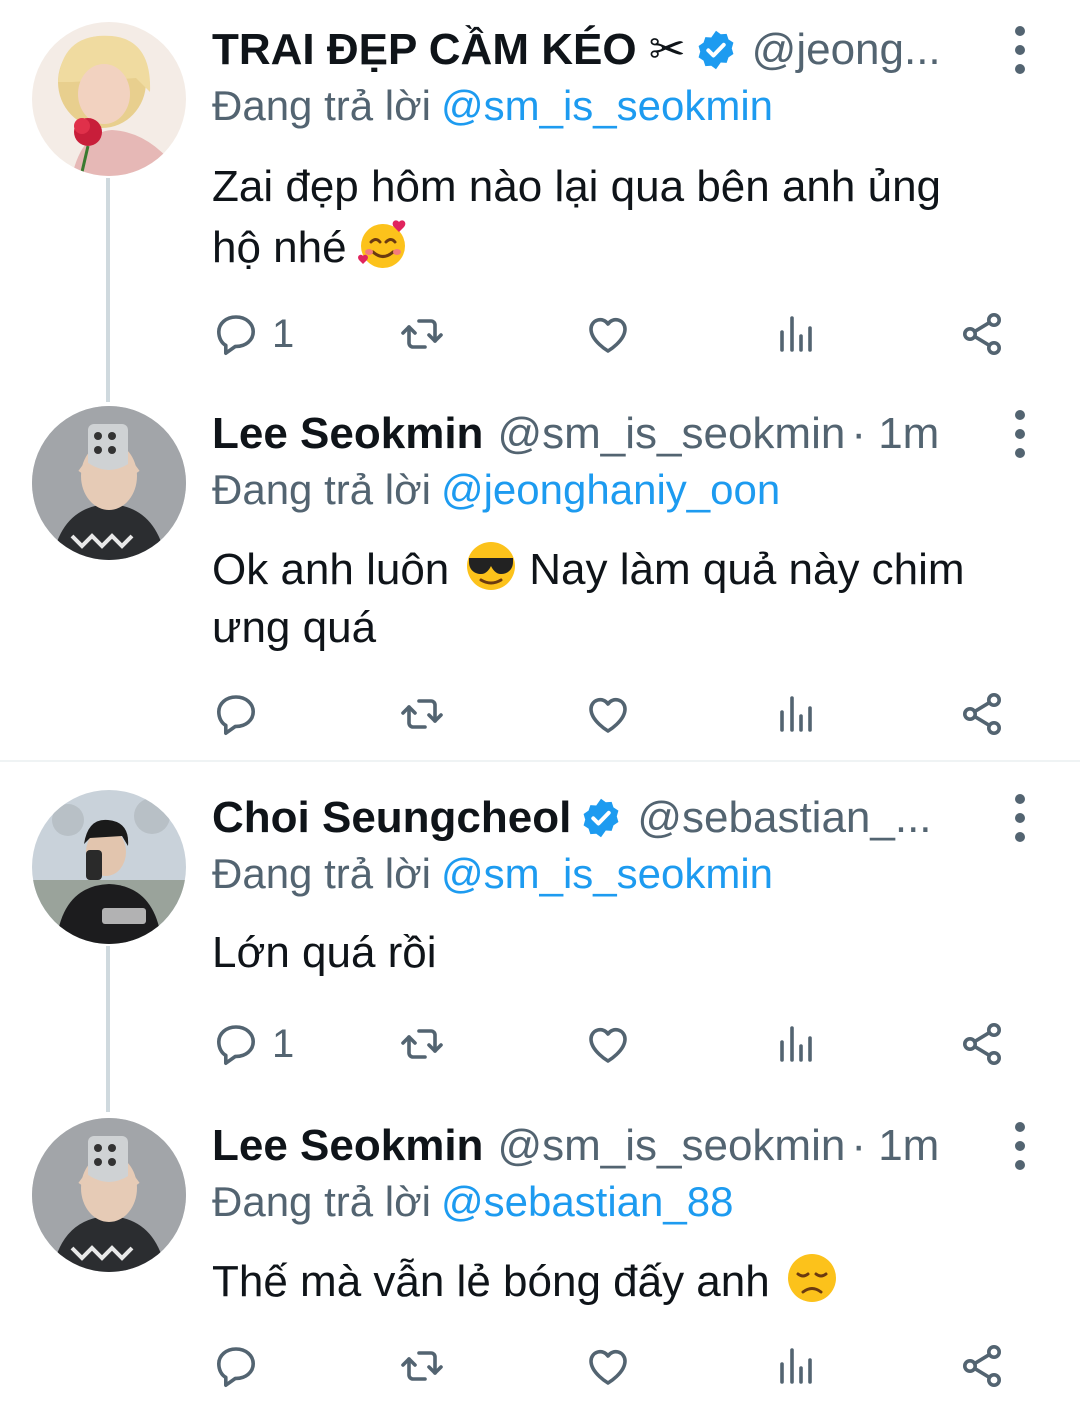 The image size is (1080, 1414). I want to click on tweet-text-line: Lớn quá rồi, so click(324, 952).